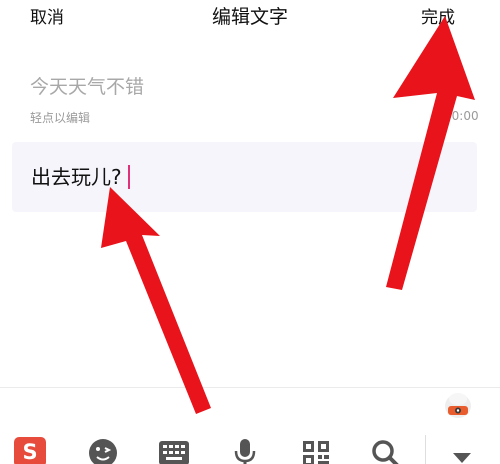 The width and height of the screenshot is (500, 464). What do you see at coordinates (250, 18) in the screenshot?
I see `header-bar: 取消 编辑文字 完成` at bounding box center [250, 18].